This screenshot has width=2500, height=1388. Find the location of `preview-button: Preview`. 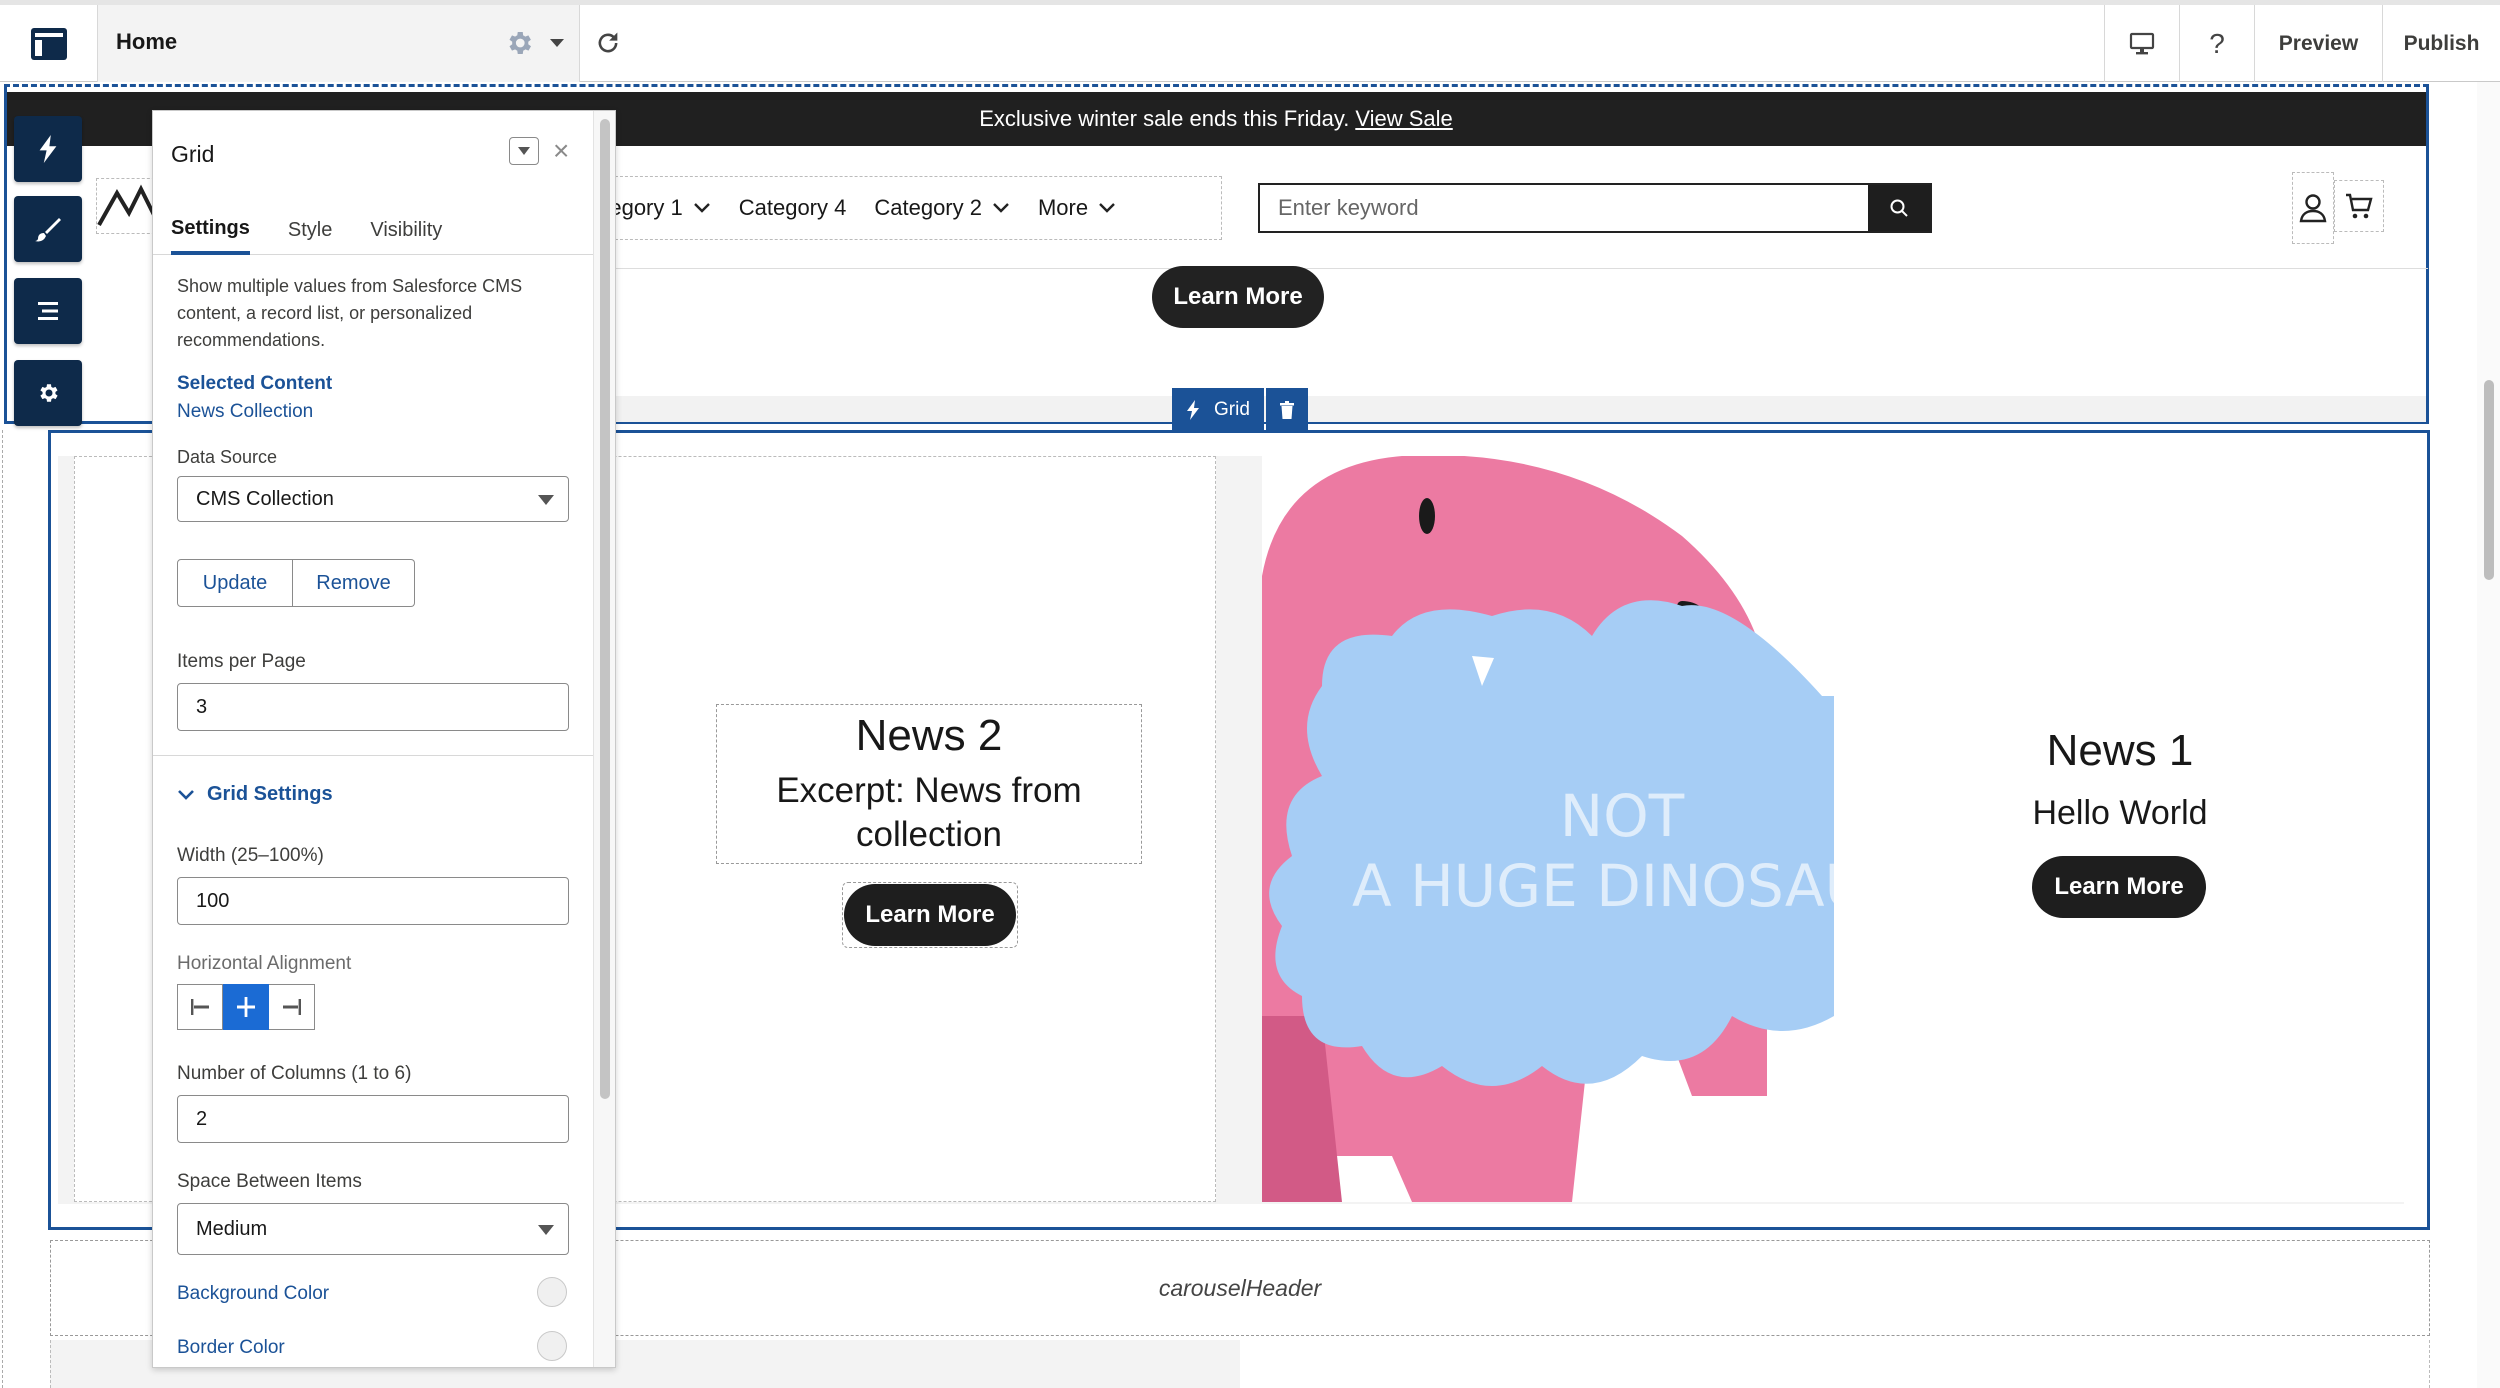

preview-button: Preview is located at coordinates (2318, 43).